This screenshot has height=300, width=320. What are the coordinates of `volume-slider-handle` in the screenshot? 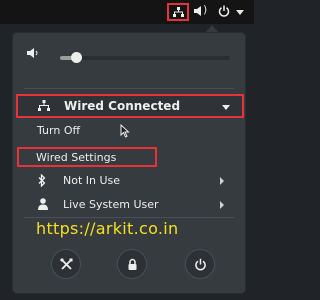 It's located at (76, 57).